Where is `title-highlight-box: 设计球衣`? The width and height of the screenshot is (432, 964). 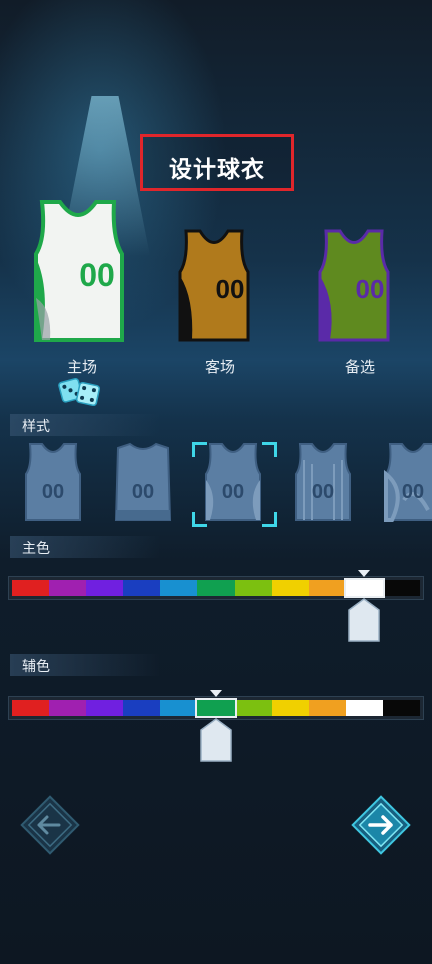
title-highlight-box: 设计球衣 is located at coordinates (217, 162).